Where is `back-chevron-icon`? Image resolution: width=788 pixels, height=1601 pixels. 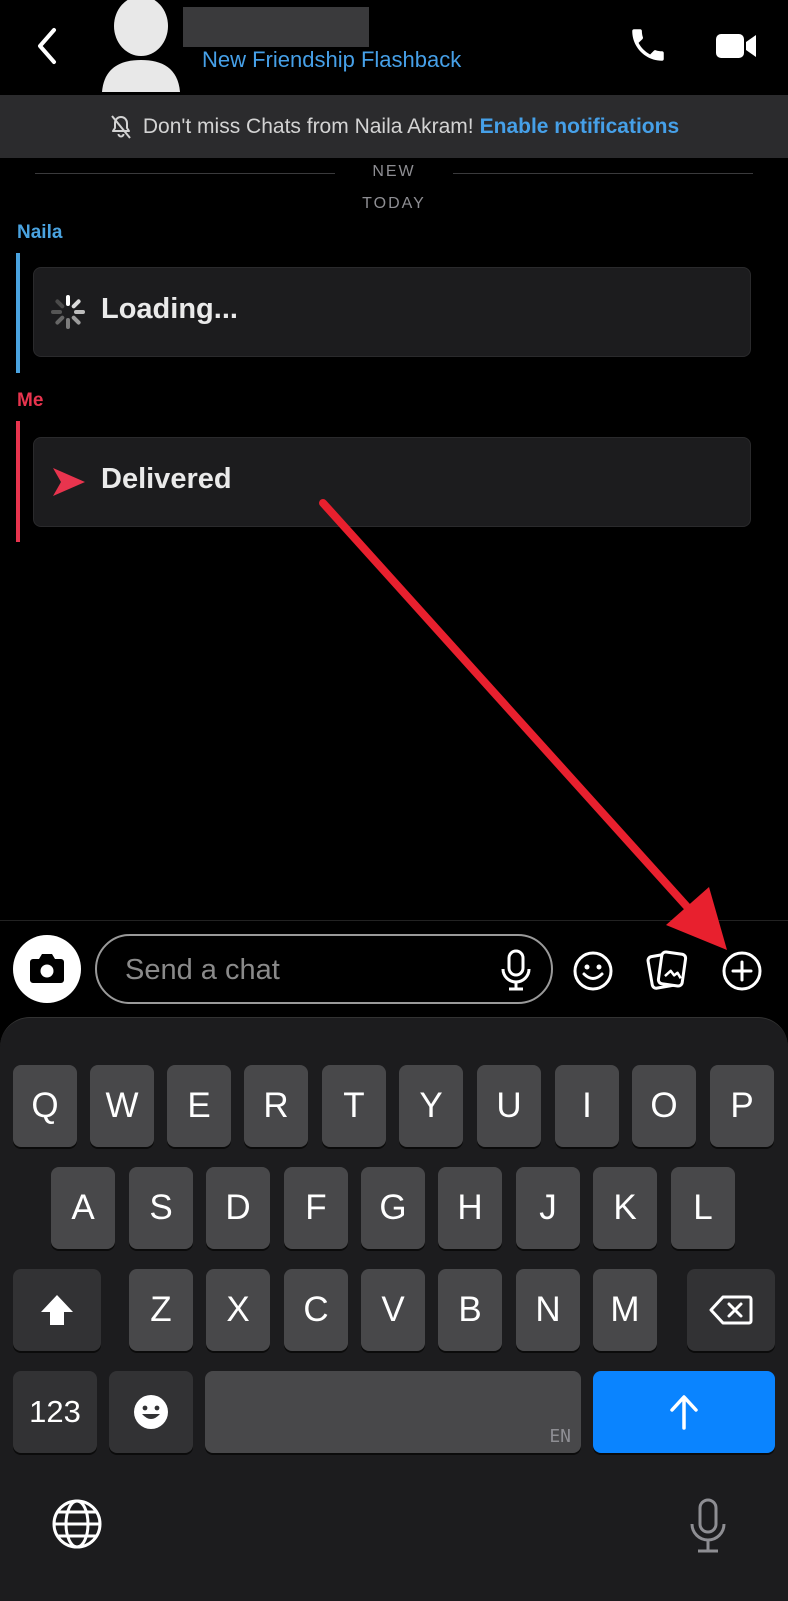 back-chevron-icon is located at coordinates (48, 46).